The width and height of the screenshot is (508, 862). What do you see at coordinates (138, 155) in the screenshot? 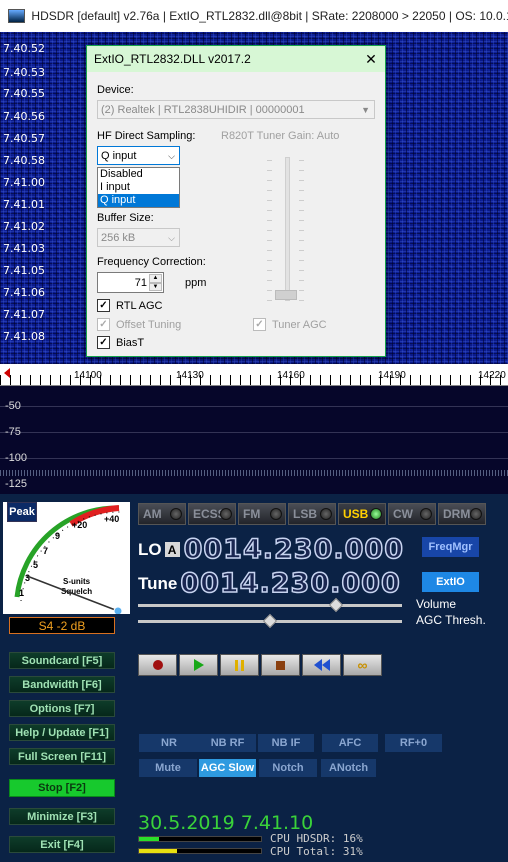
I see `direct-sampling-select: Q input ⌵` at bounding box center [138, 155].